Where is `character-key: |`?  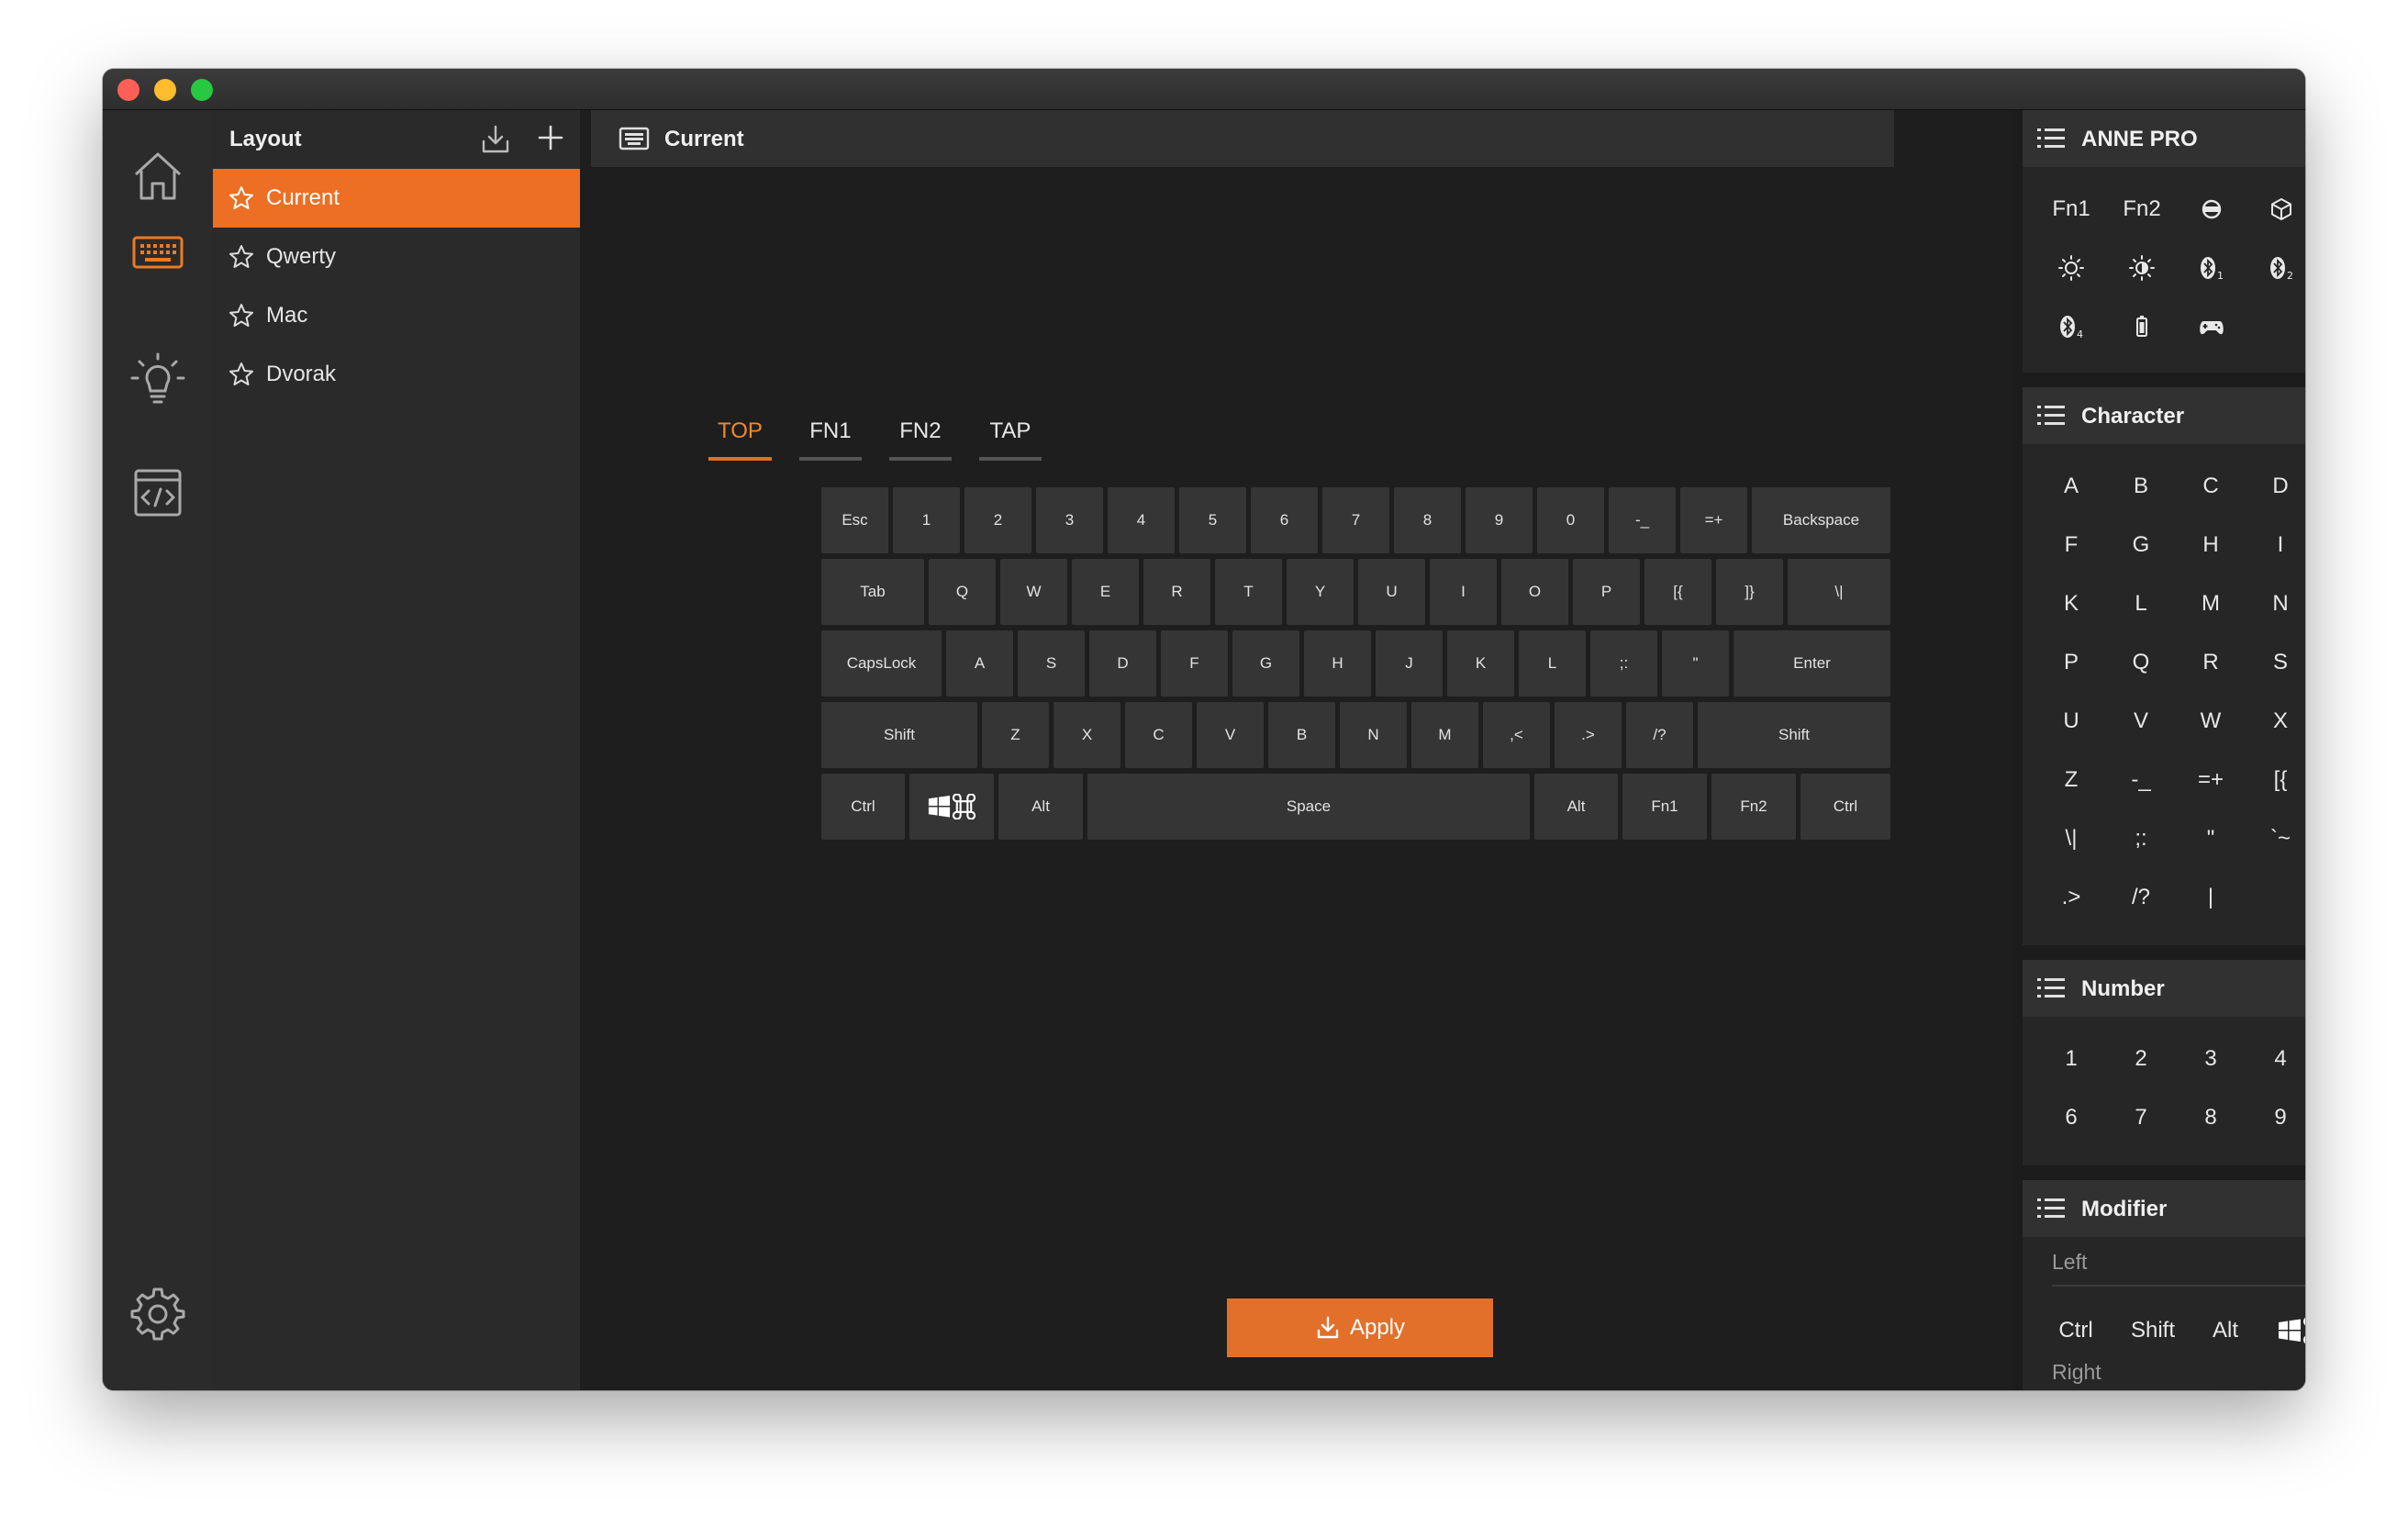
character-key: | is located at coordinates (2211, 897).